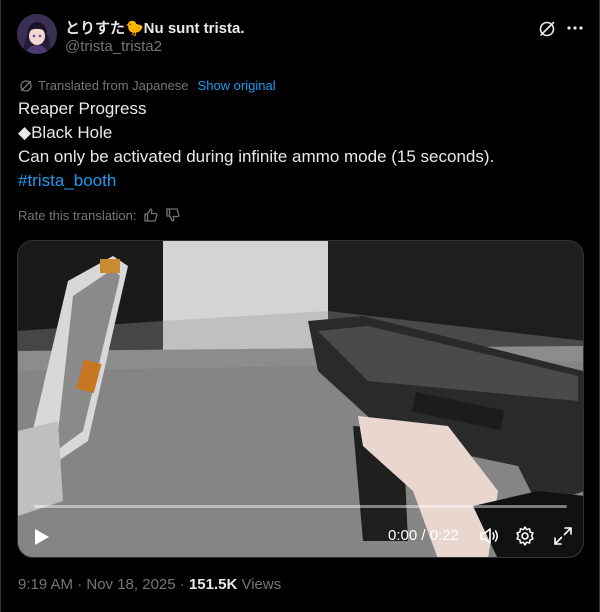 This screenshot has width=600, height=612. I want to click on video-time: 0:00 / 0:22, so click(423, 535).